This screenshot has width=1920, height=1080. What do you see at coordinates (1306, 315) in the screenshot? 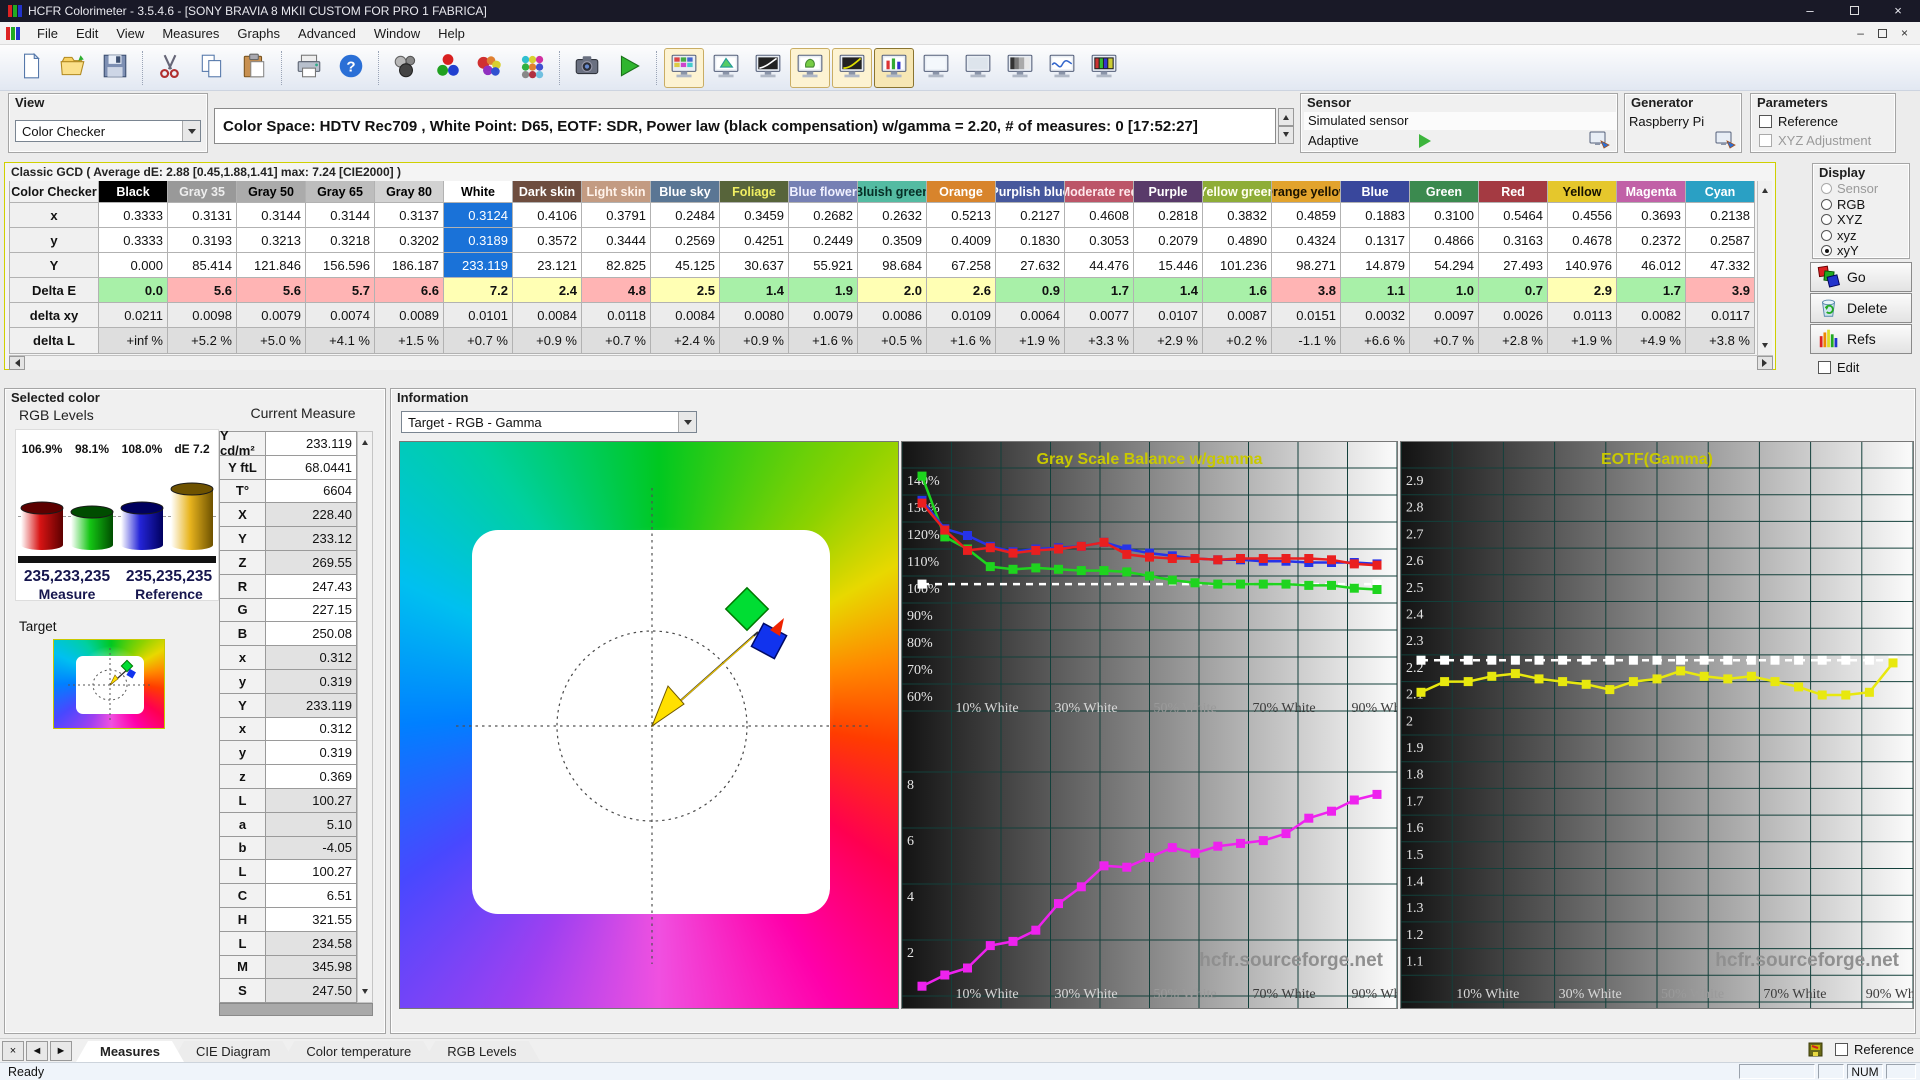
I see `cell-dxy-orange-yellow: 0.0151` at bounding box center [1306, 315].